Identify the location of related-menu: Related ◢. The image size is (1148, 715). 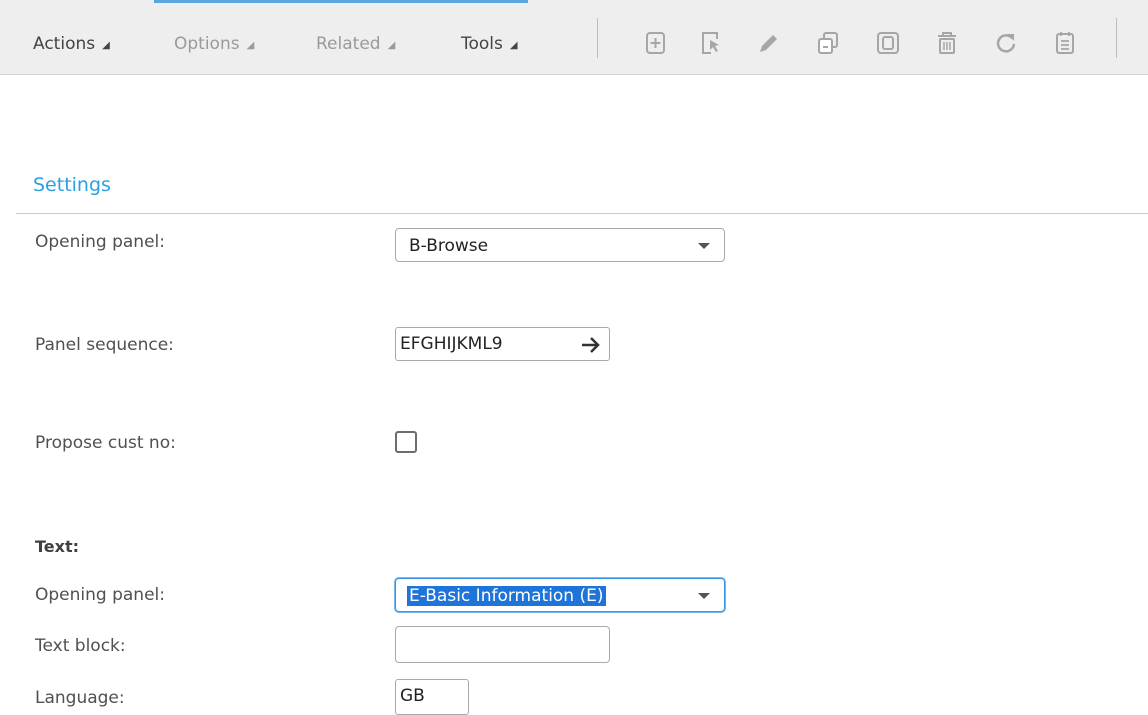
(355, 44).